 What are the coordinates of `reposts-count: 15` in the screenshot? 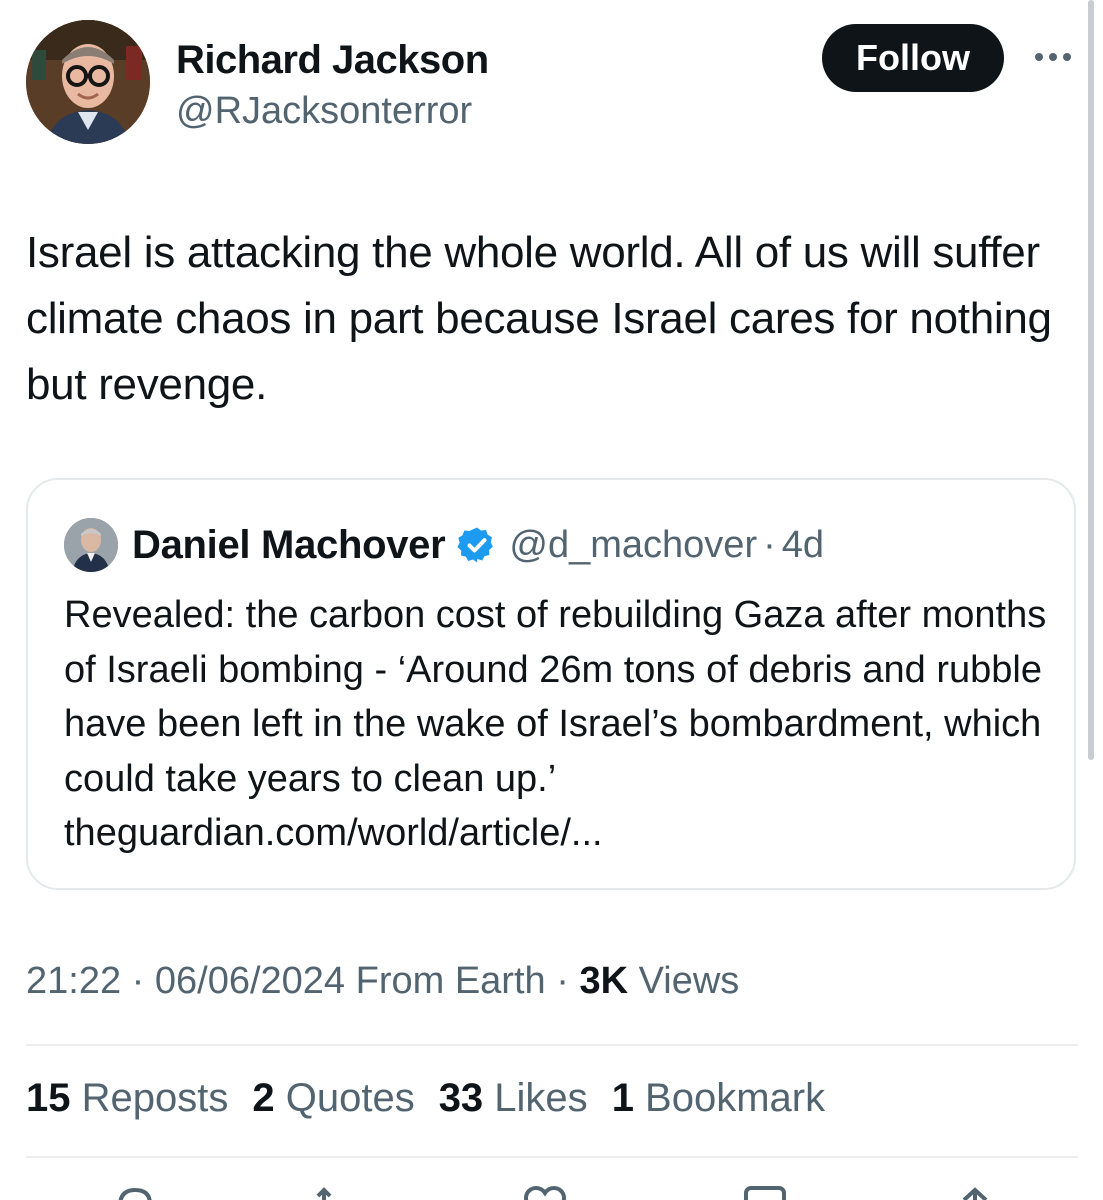 It's located at (48, 1098).